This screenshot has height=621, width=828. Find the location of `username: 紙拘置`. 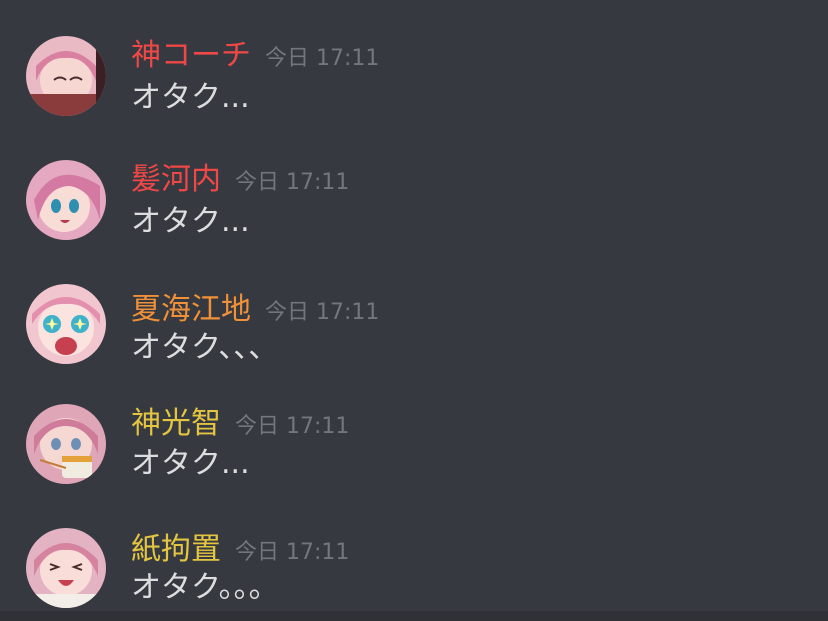

username: 紙拘置 is located at coordinates (176, 549).